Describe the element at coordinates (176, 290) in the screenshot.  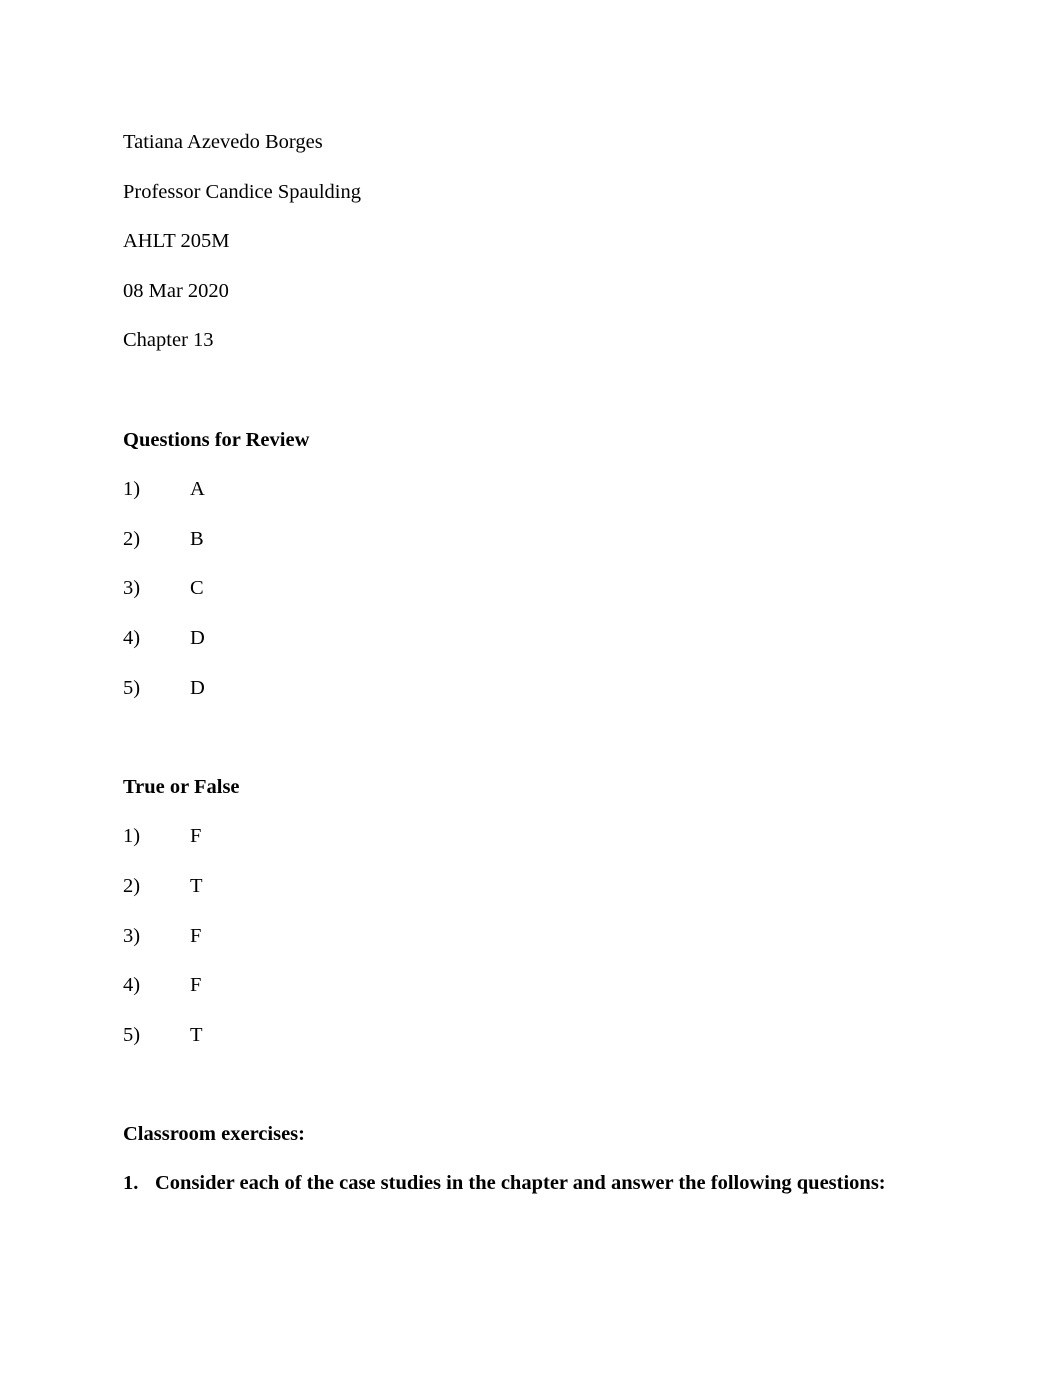
I see `date: 08 Mar 2020` at that location.